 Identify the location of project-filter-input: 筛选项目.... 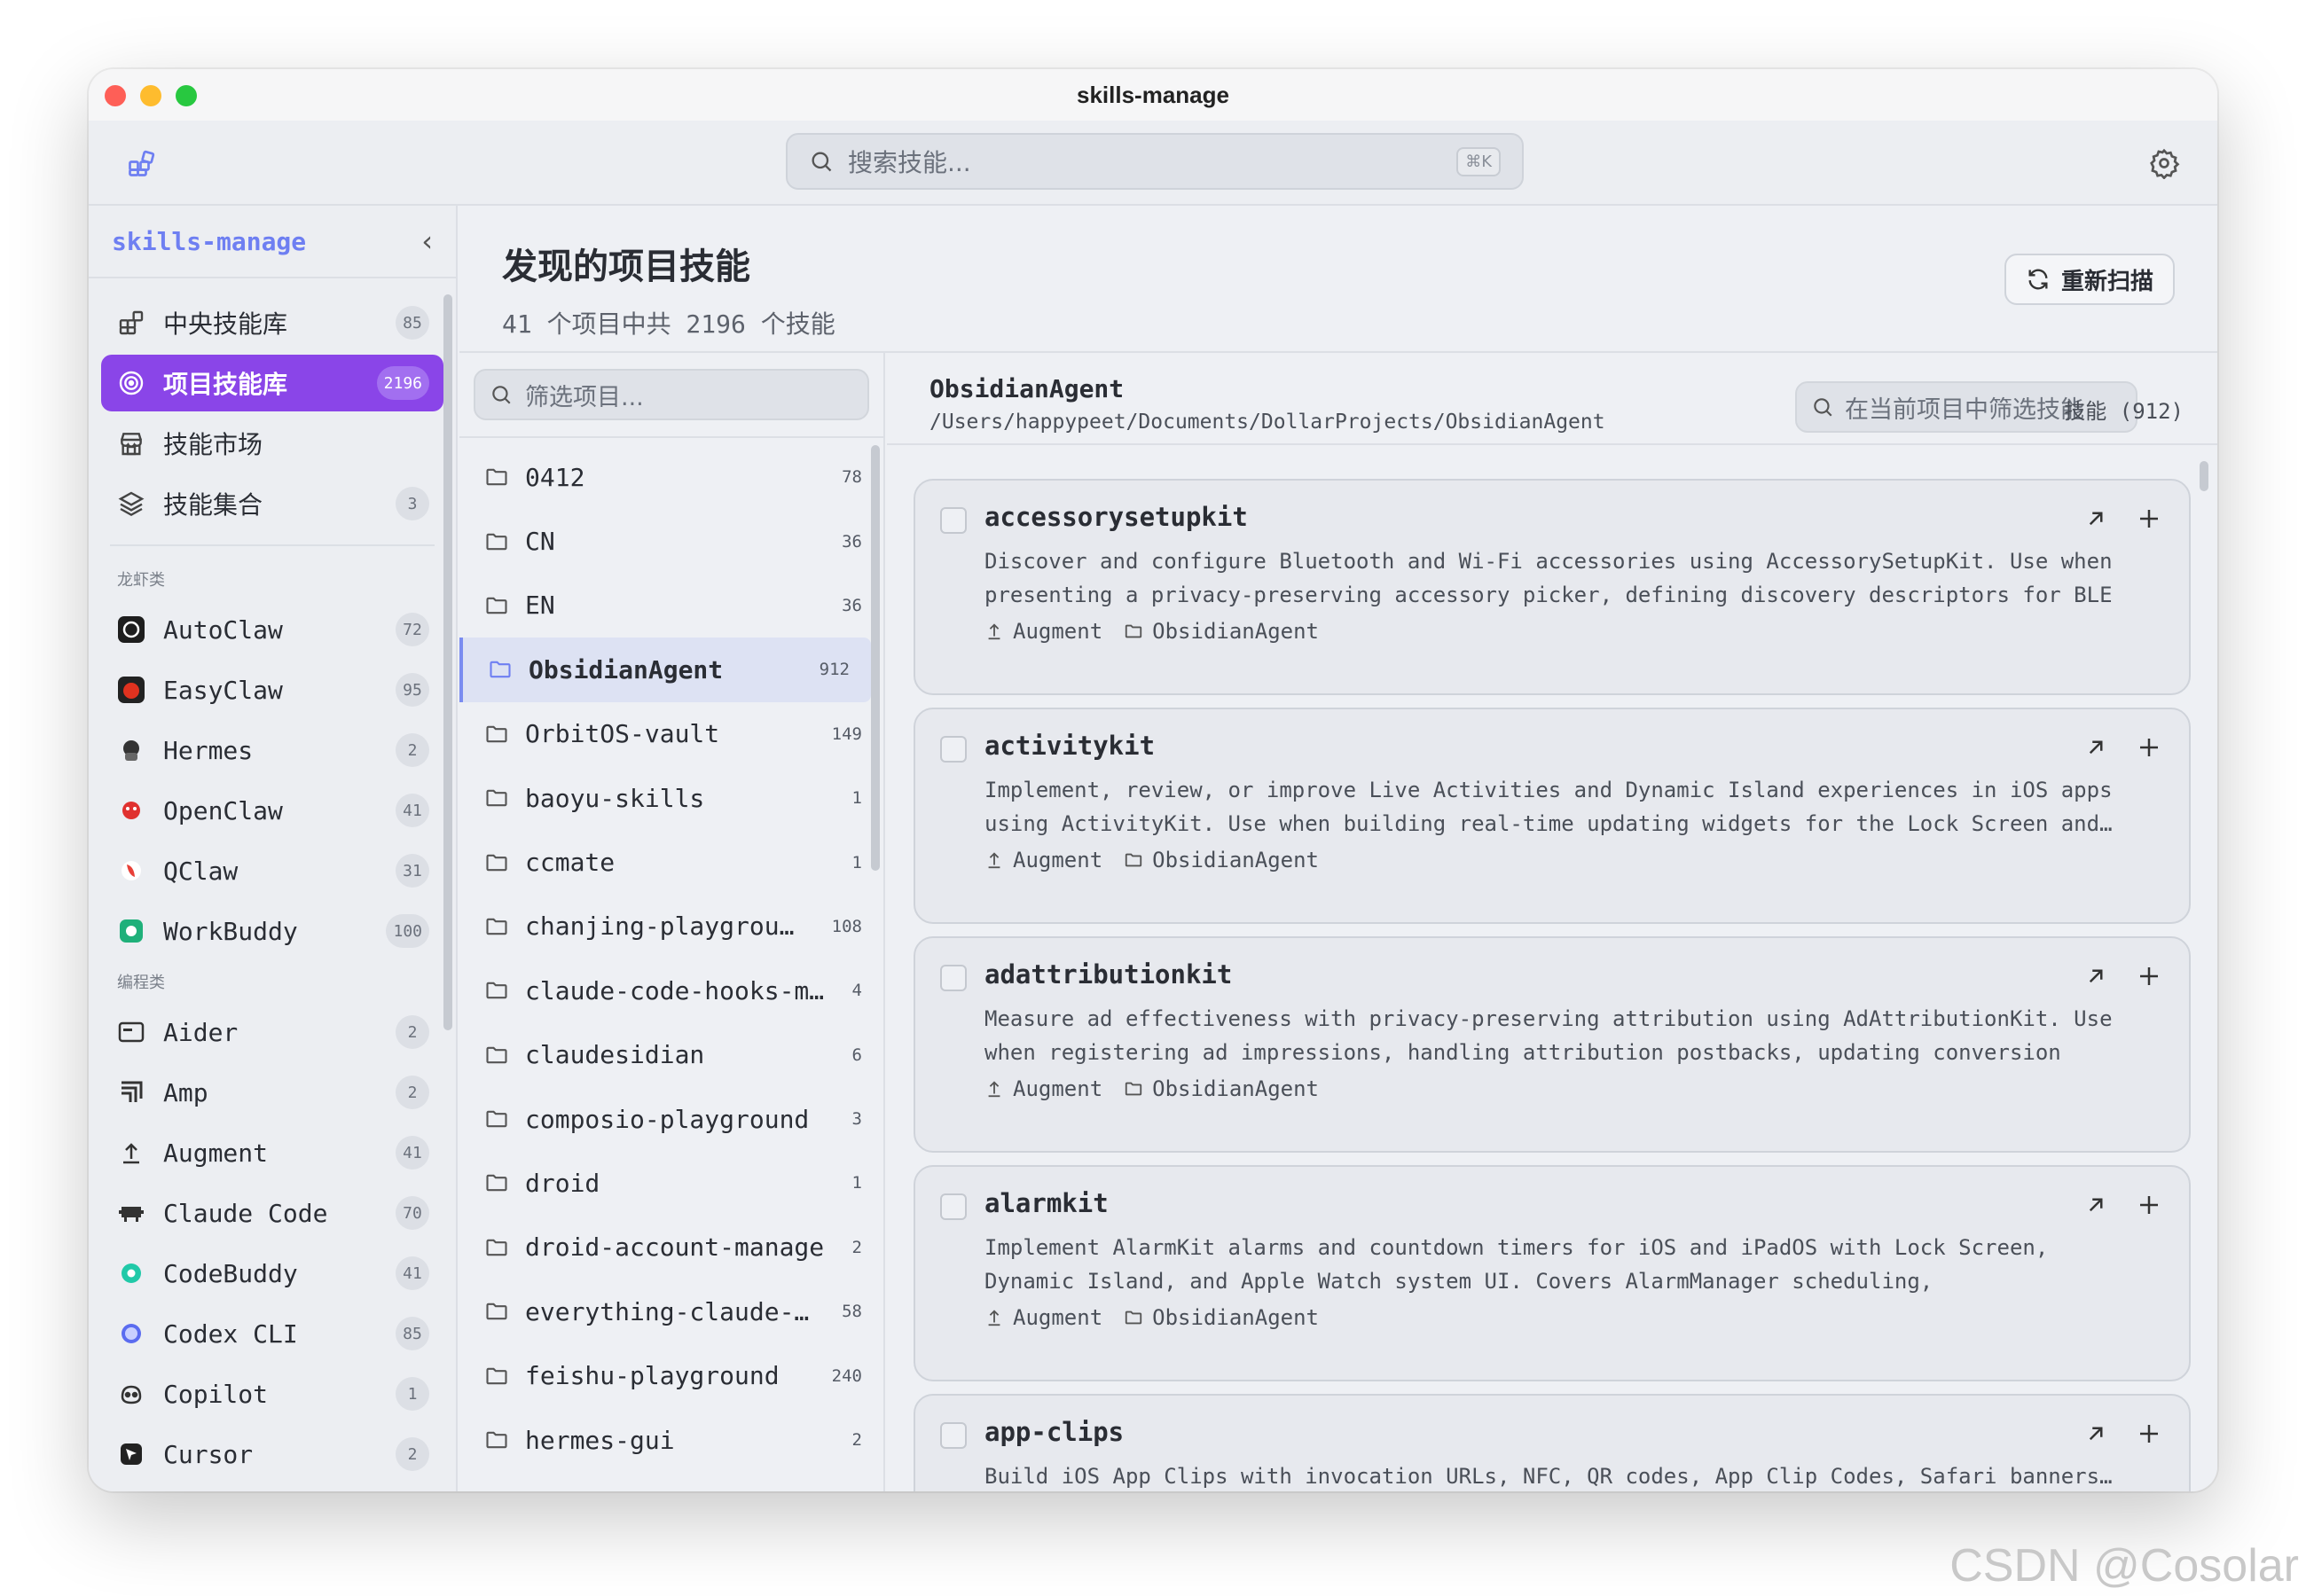
(671, 395).